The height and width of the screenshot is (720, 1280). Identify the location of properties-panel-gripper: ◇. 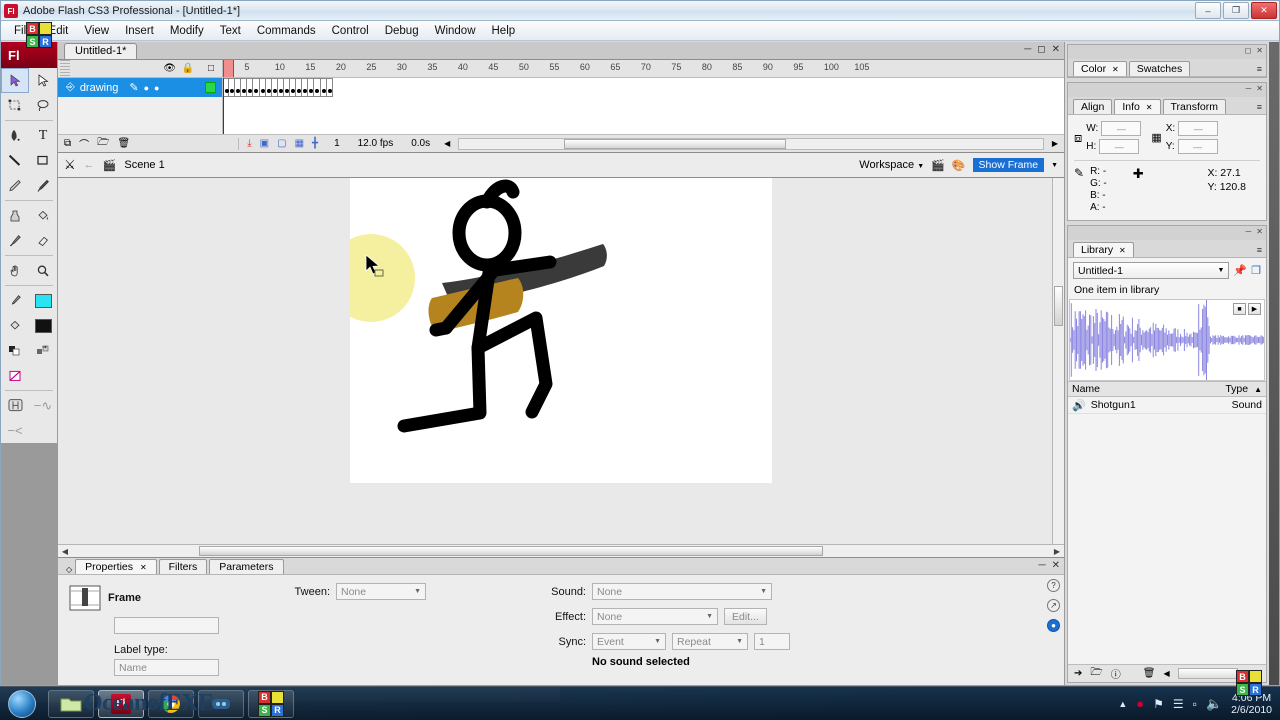
(69, 569).